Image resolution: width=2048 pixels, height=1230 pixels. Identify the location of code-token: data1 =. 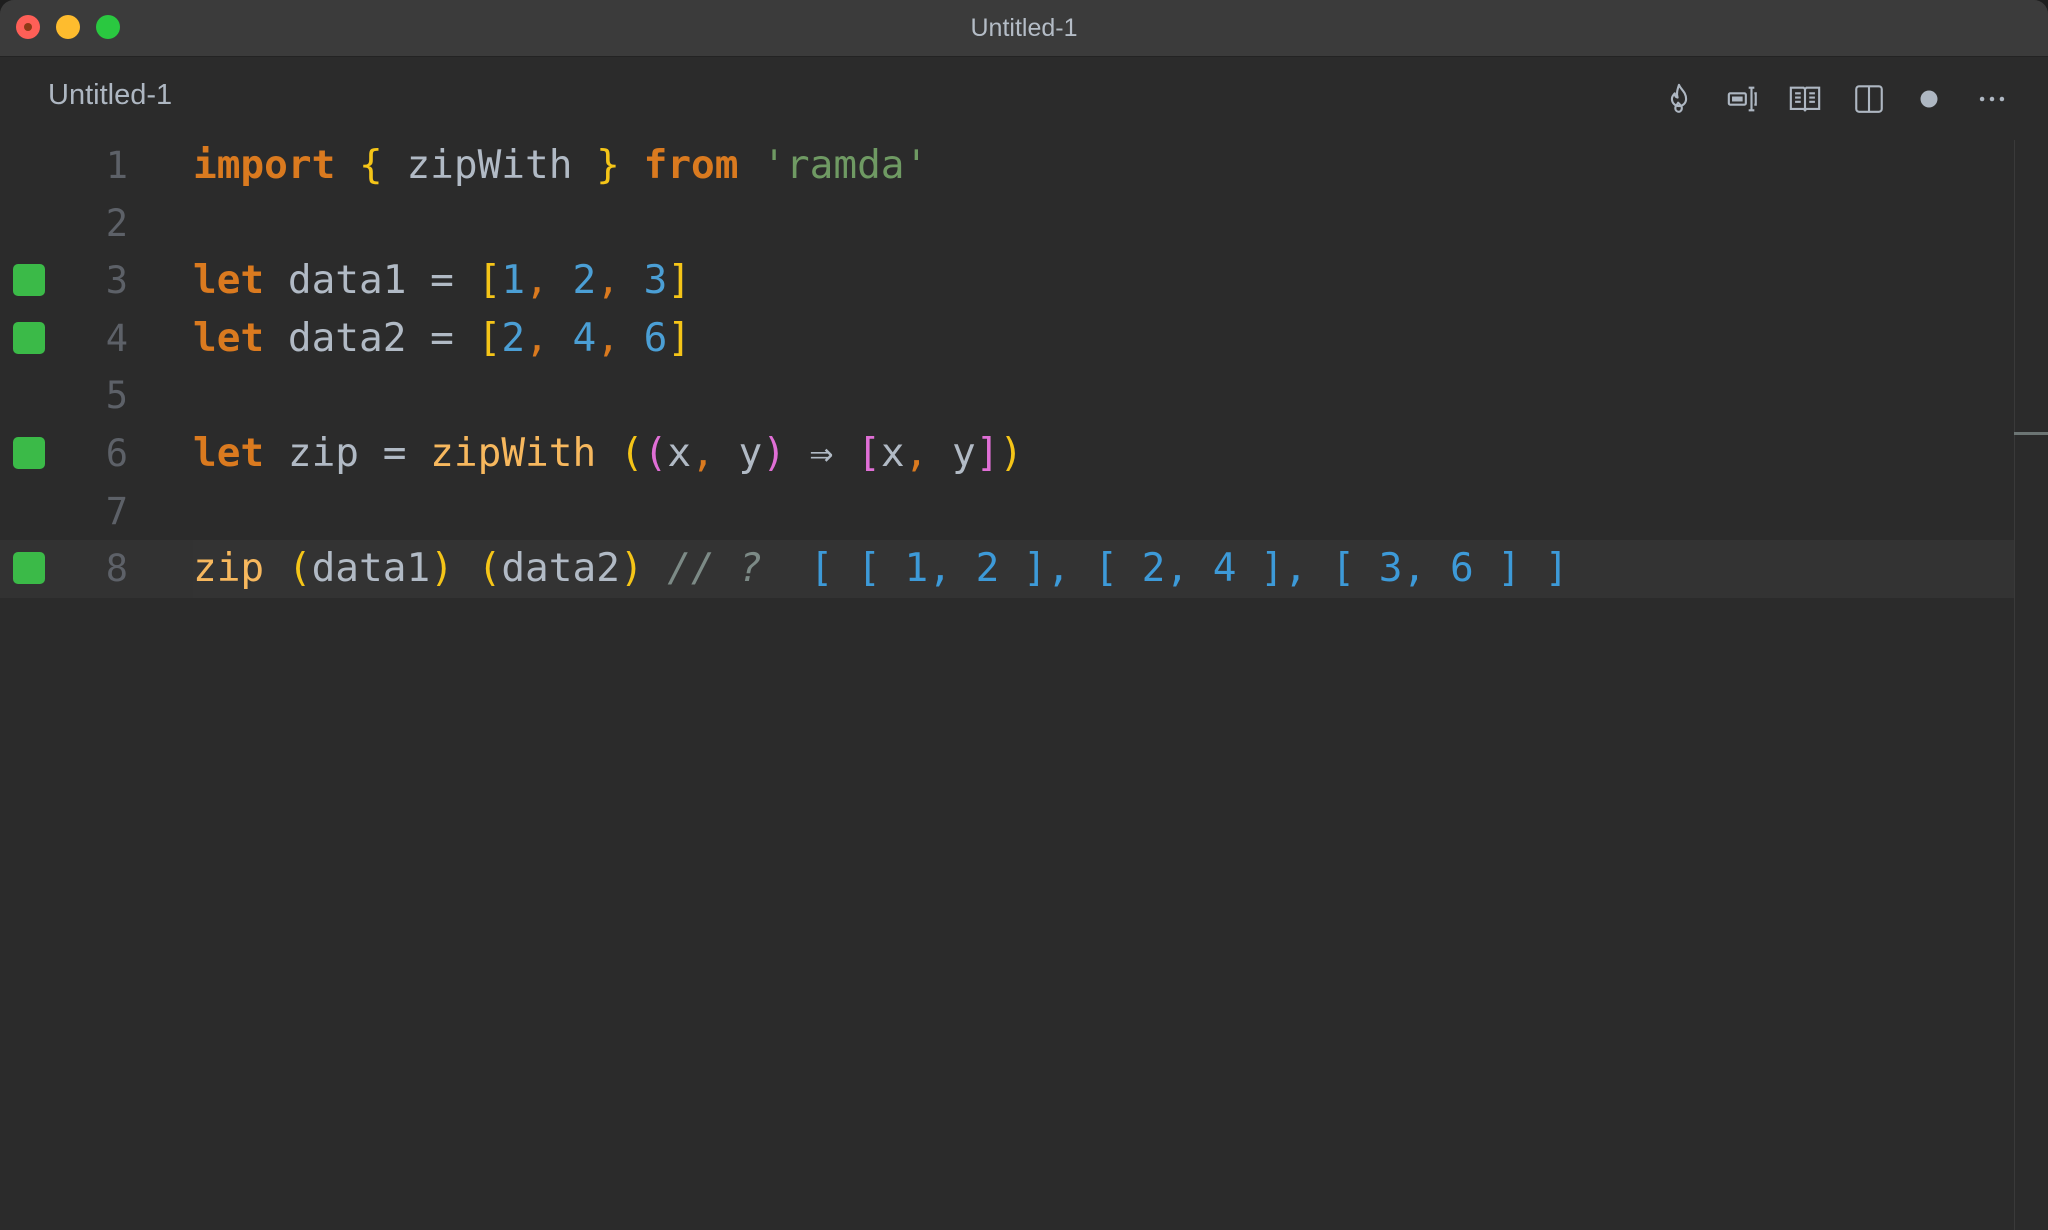
(371, 280).